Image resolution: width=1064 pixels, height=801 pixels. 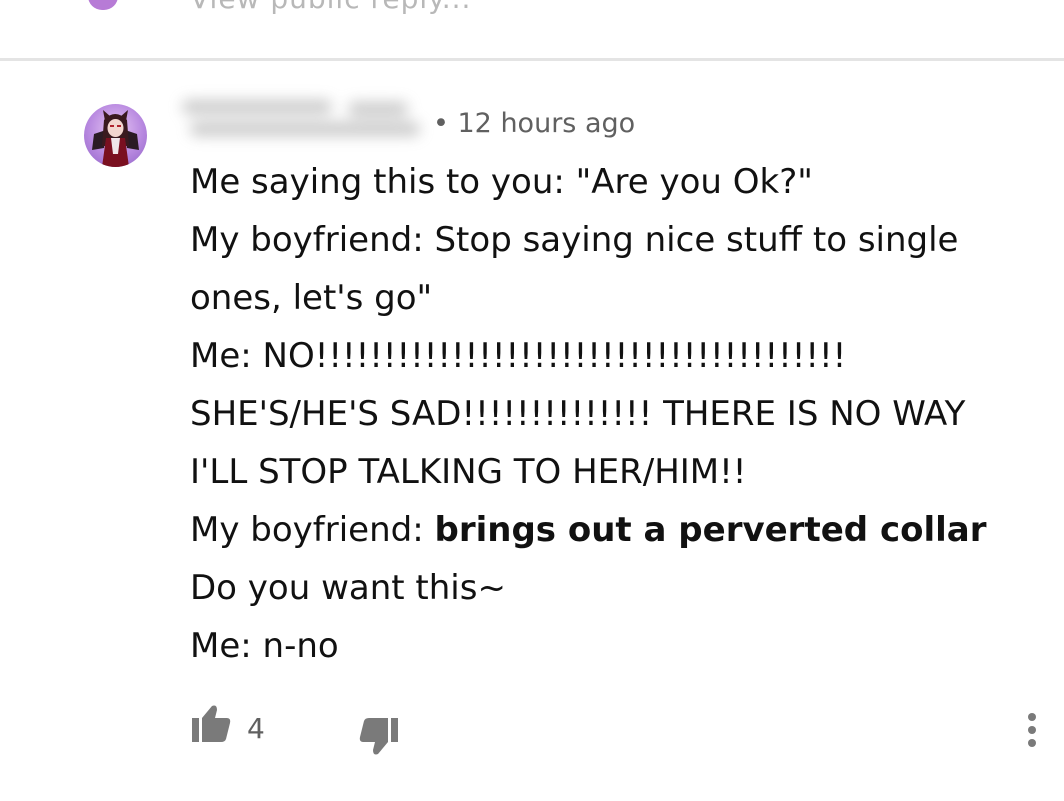 I want to click on previous-comment-avatar, so click(x=103, y=5).